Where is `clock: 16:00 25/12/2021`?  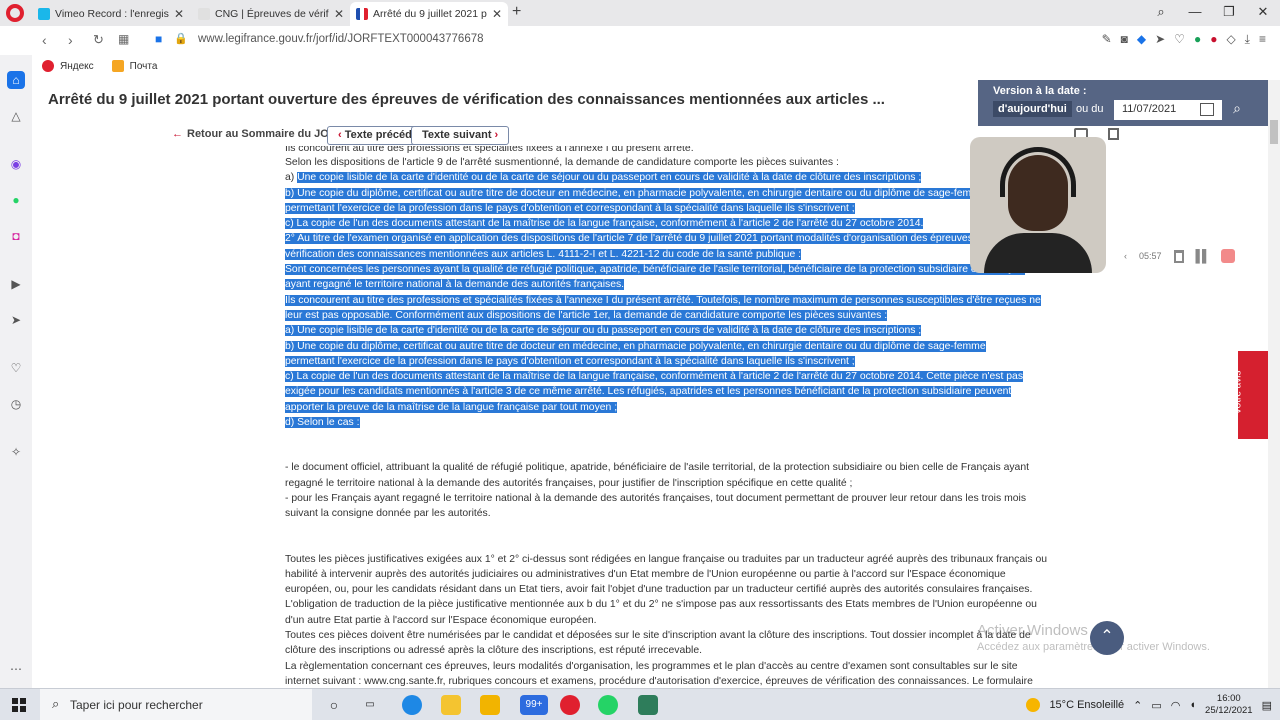
clock: 16:00 25/12/2021 is located at coordinates (1229, 705).